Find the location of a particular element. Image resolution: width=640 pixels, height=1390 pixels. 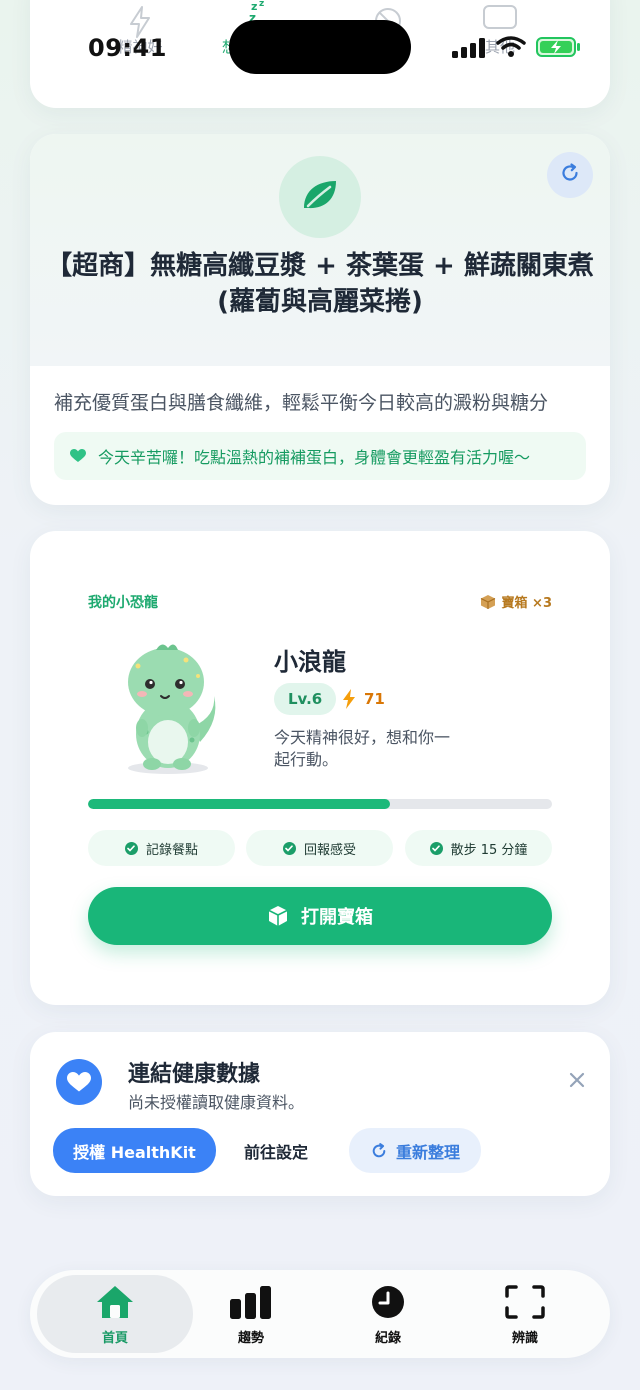

health-title: 連結健康數據 is located at coordinates (194, 1074).